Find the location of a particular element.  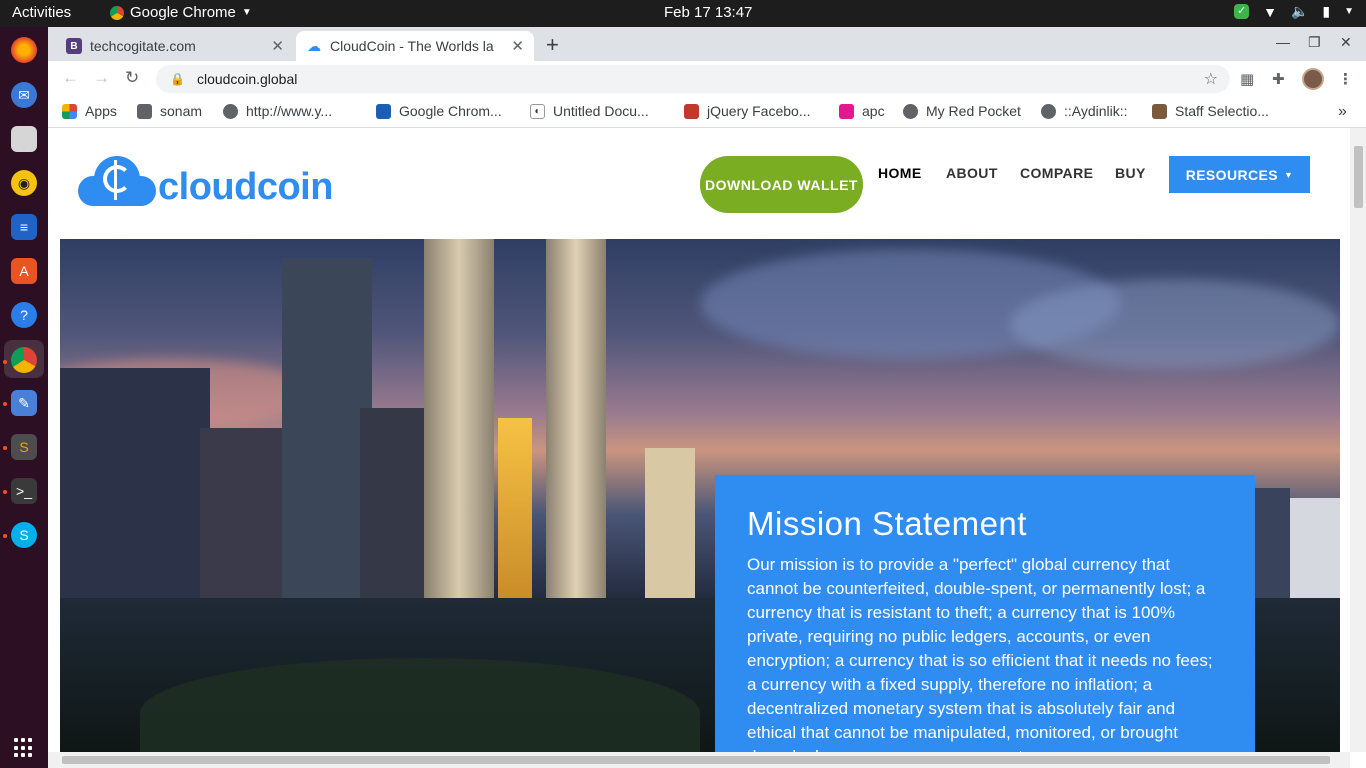

app-menu-label: Google Chrome is located at coordinates (183, 12).